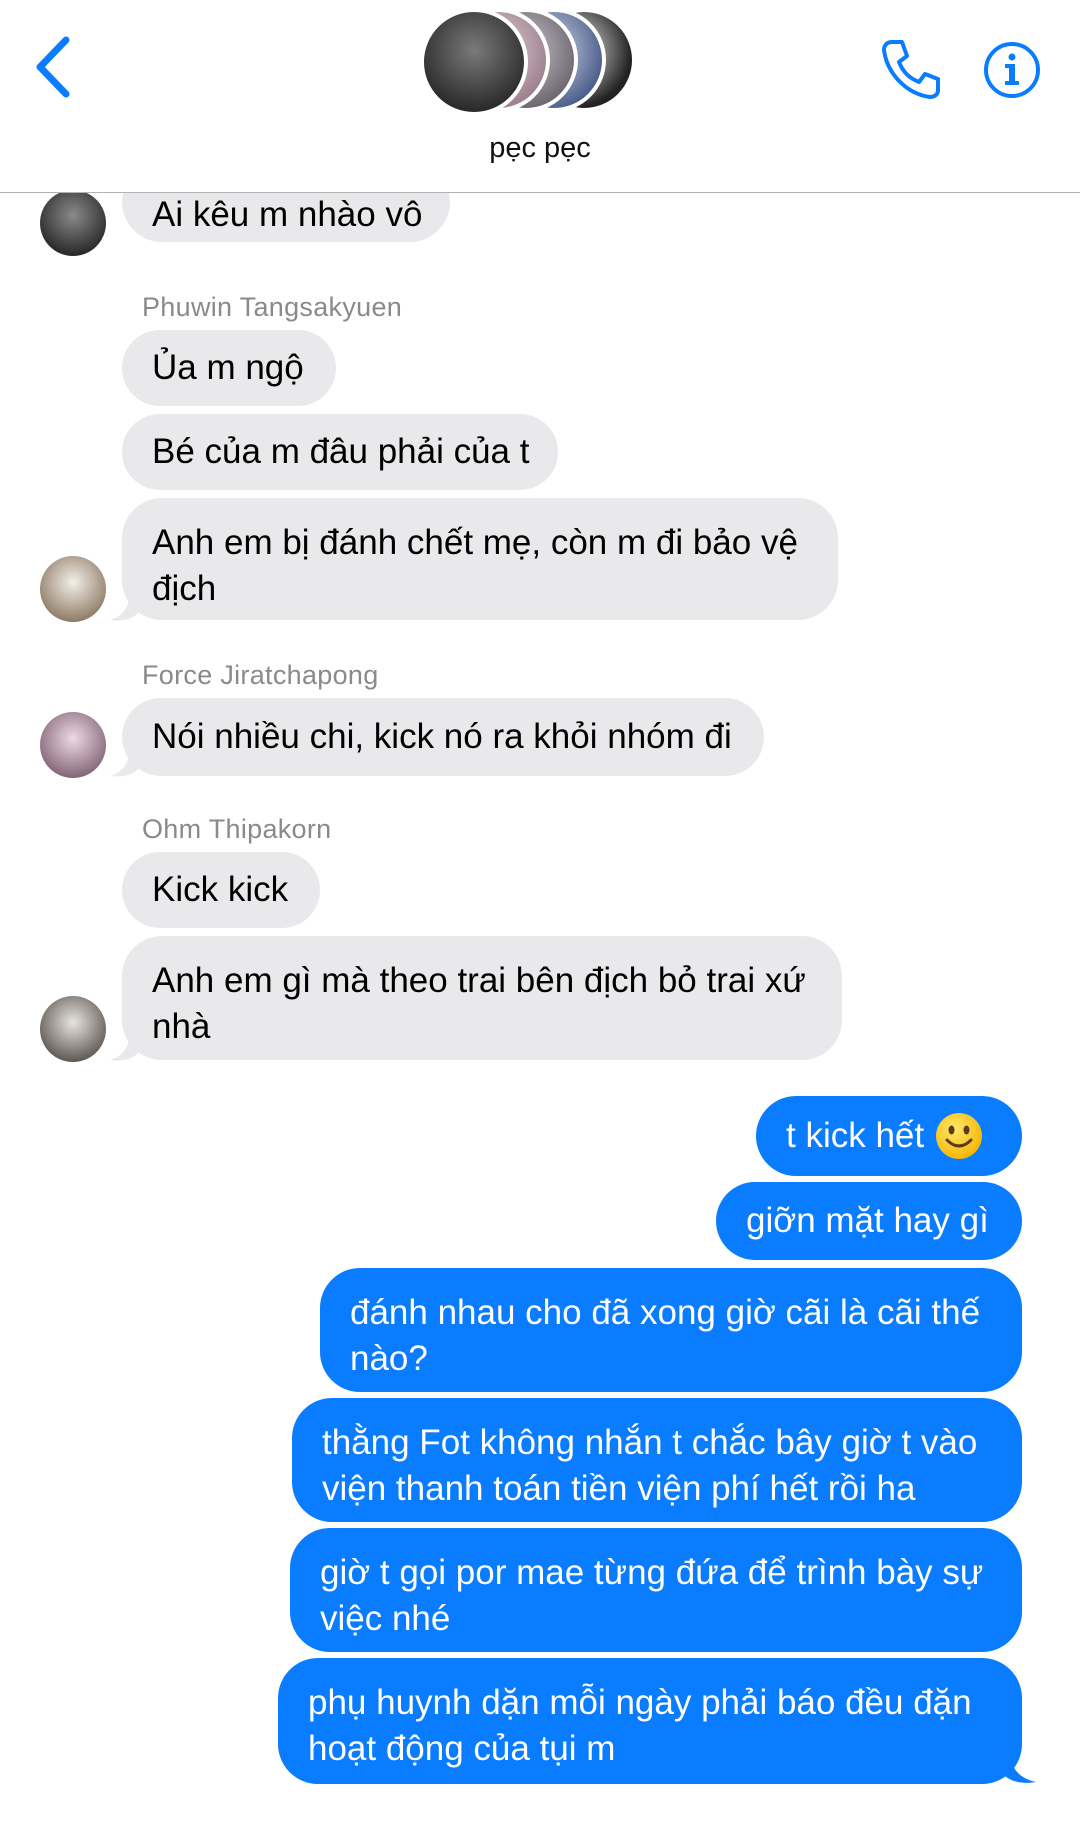  Describe the element at coordinates (184, 588) in the screenshot. I see `message-text-line: địch` at that location.